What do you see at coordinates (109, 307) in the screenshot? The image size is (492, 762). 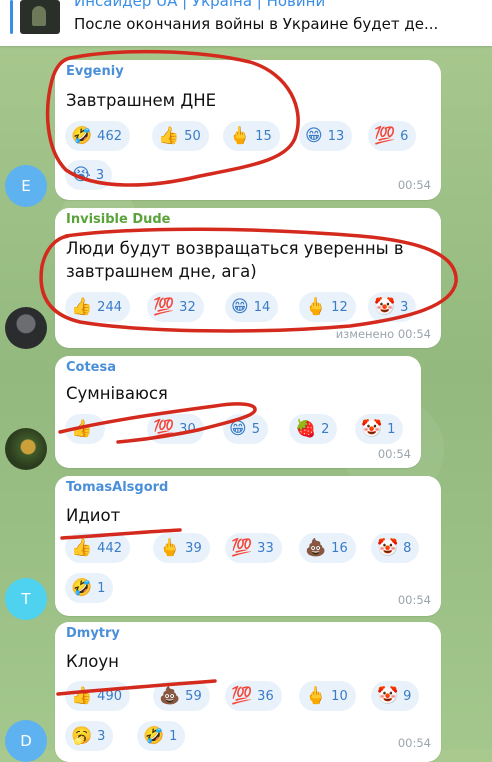 I see `reaction-count: 244` at bounding box center [109, 307].